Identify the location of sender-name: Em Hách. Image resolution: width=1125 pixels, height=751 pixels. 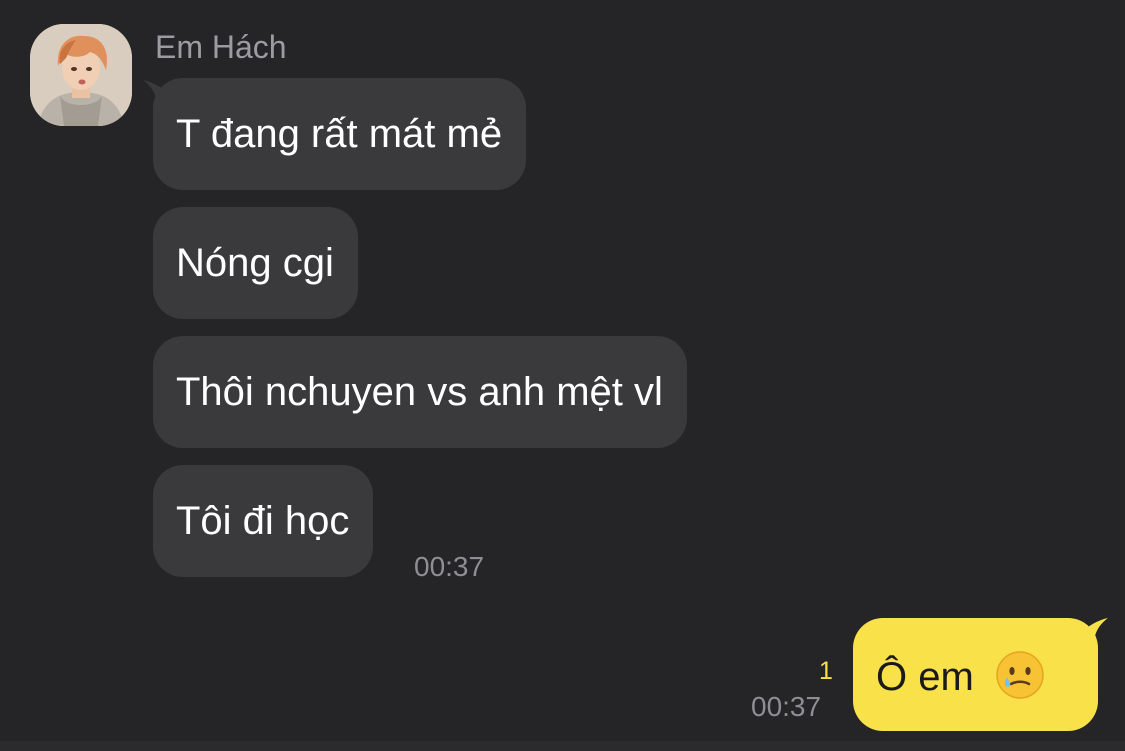
(221, 47).